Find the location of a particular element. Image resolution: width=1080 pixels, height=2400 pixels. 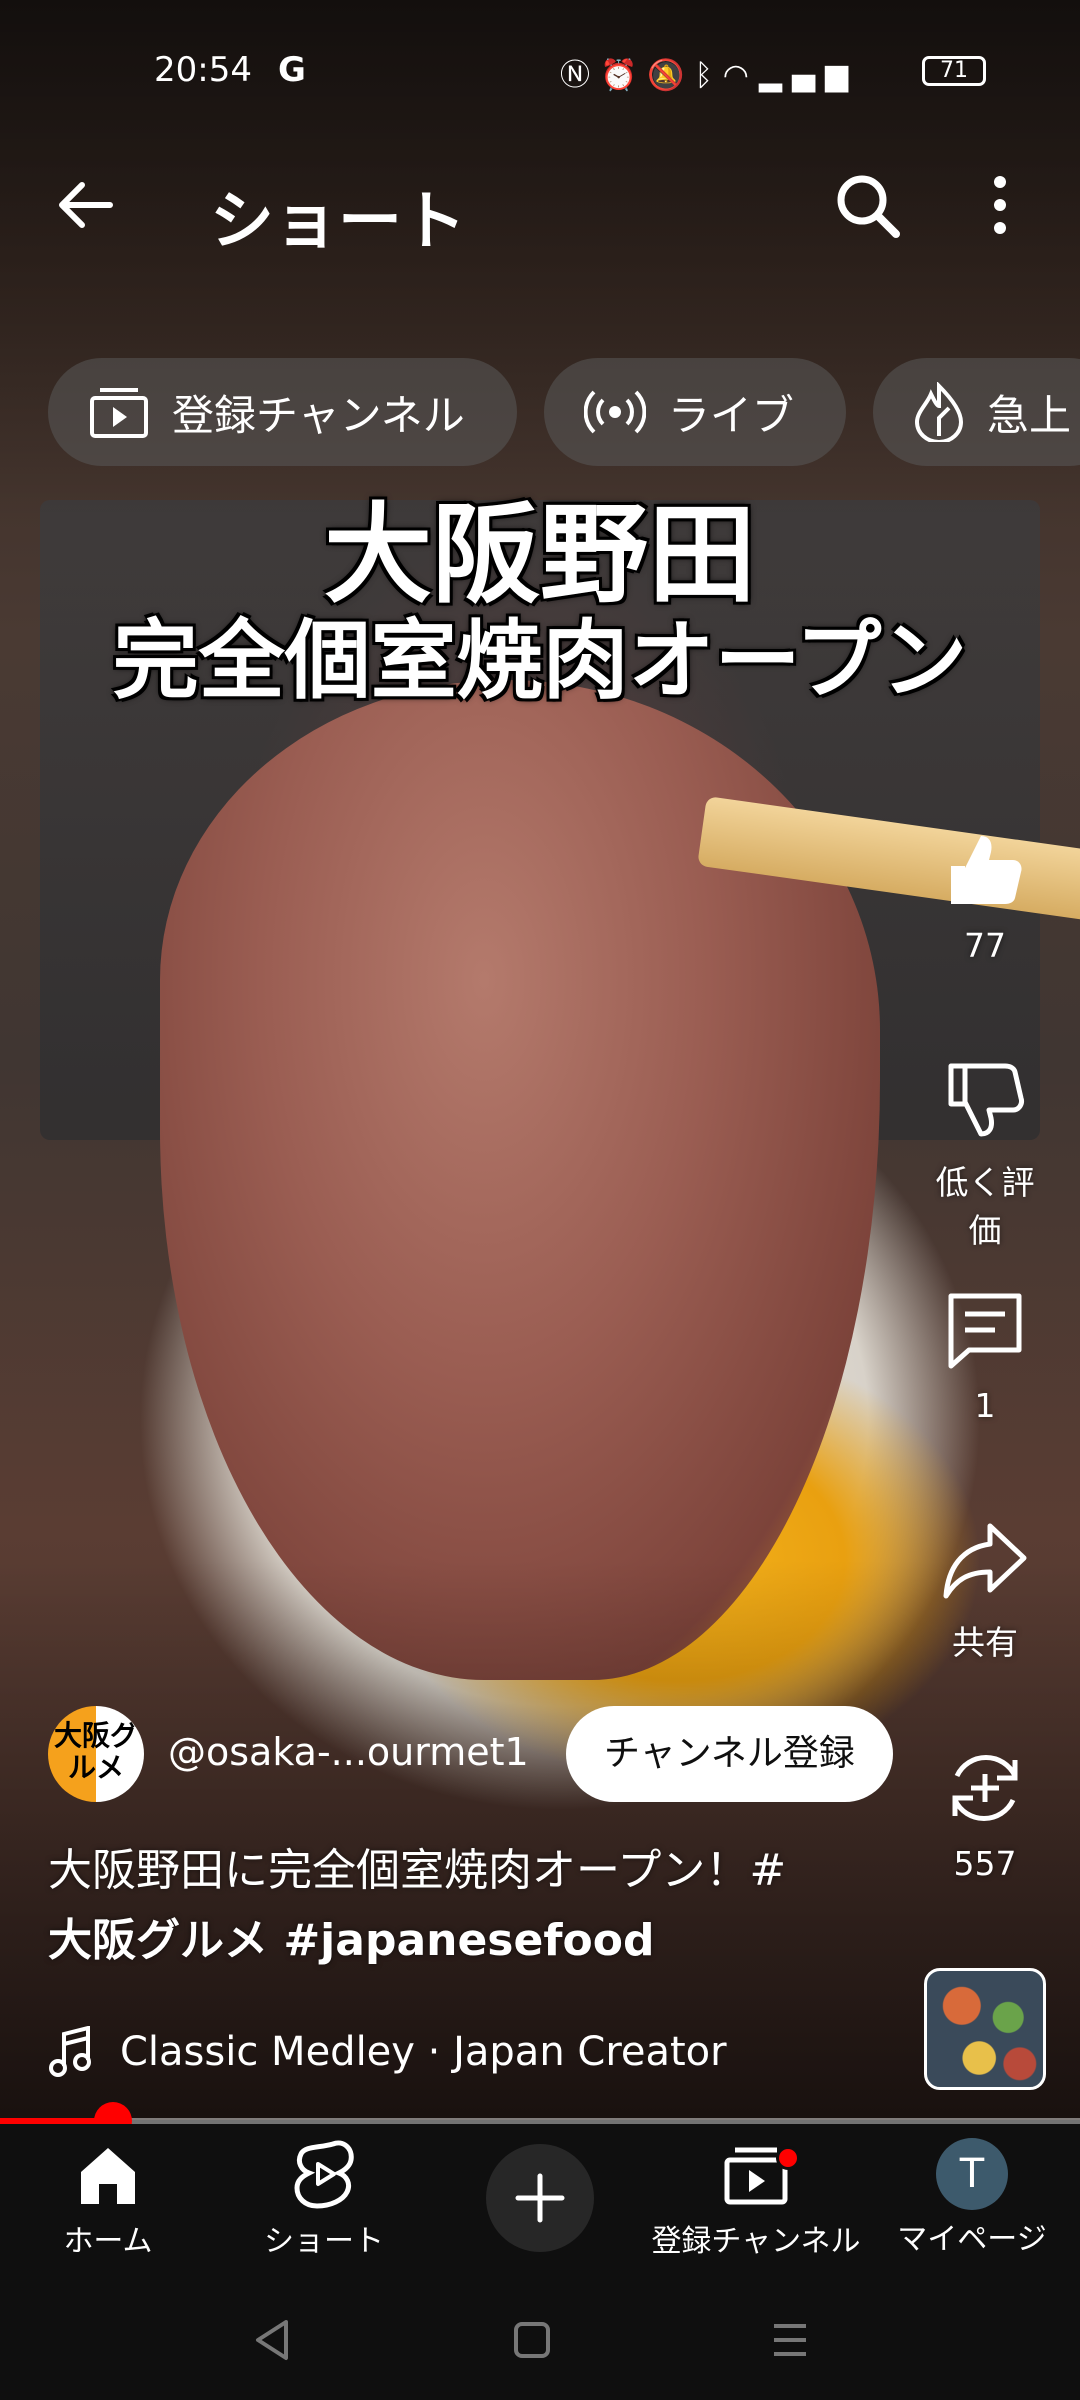

chip-live: ライブ is located at coordinates (694, 412).